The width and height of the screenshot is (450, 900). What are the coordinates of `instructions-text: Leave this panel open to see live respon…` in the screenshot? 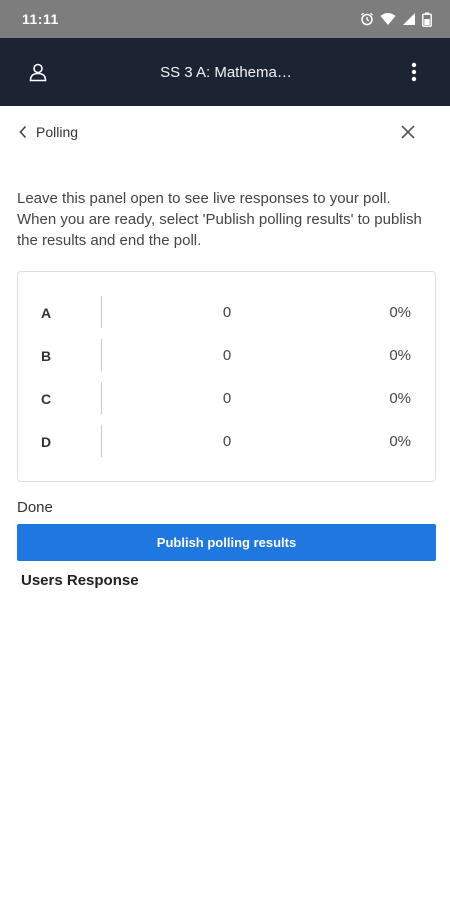 It's located at (219, 219).